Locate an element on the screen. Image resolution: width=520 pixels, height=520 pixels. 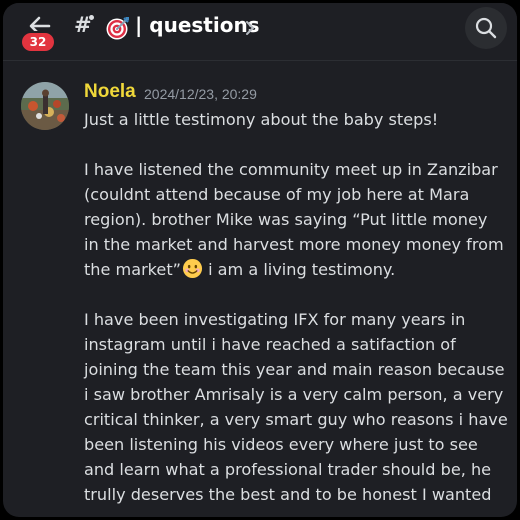
message-line-with-emoji: the market” i am a living testimony. is located at coordinates (298, 269).